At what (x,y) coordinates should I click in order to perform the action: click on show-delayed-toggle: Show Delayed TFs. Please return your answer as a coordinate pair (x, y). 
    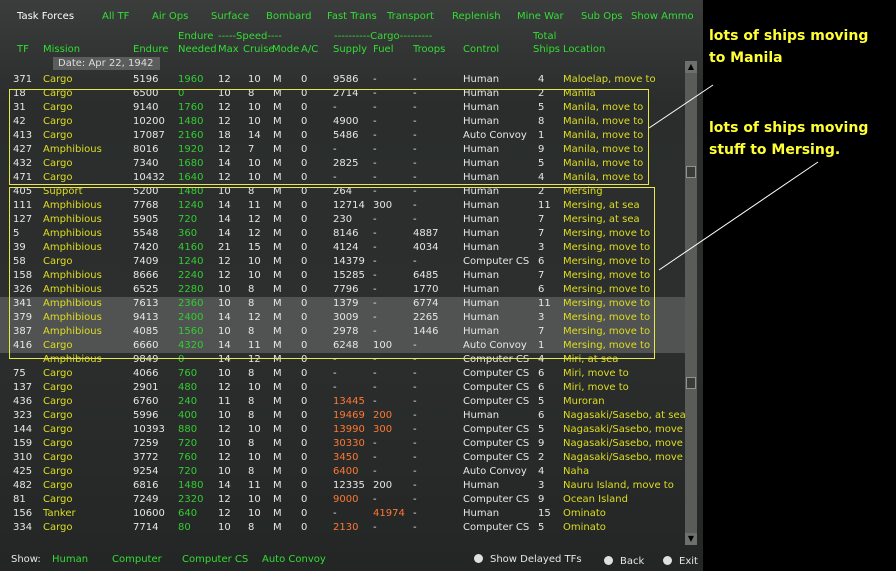
    Looking at the image, I should click on (528, 559).